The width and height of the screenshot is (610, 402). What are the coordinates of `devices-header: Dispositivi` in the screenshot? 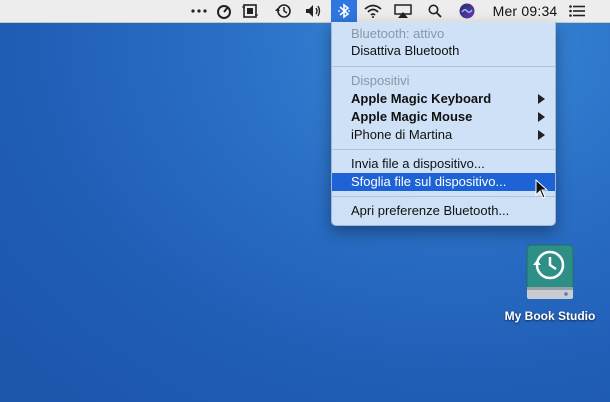 It's located at (380, 80).